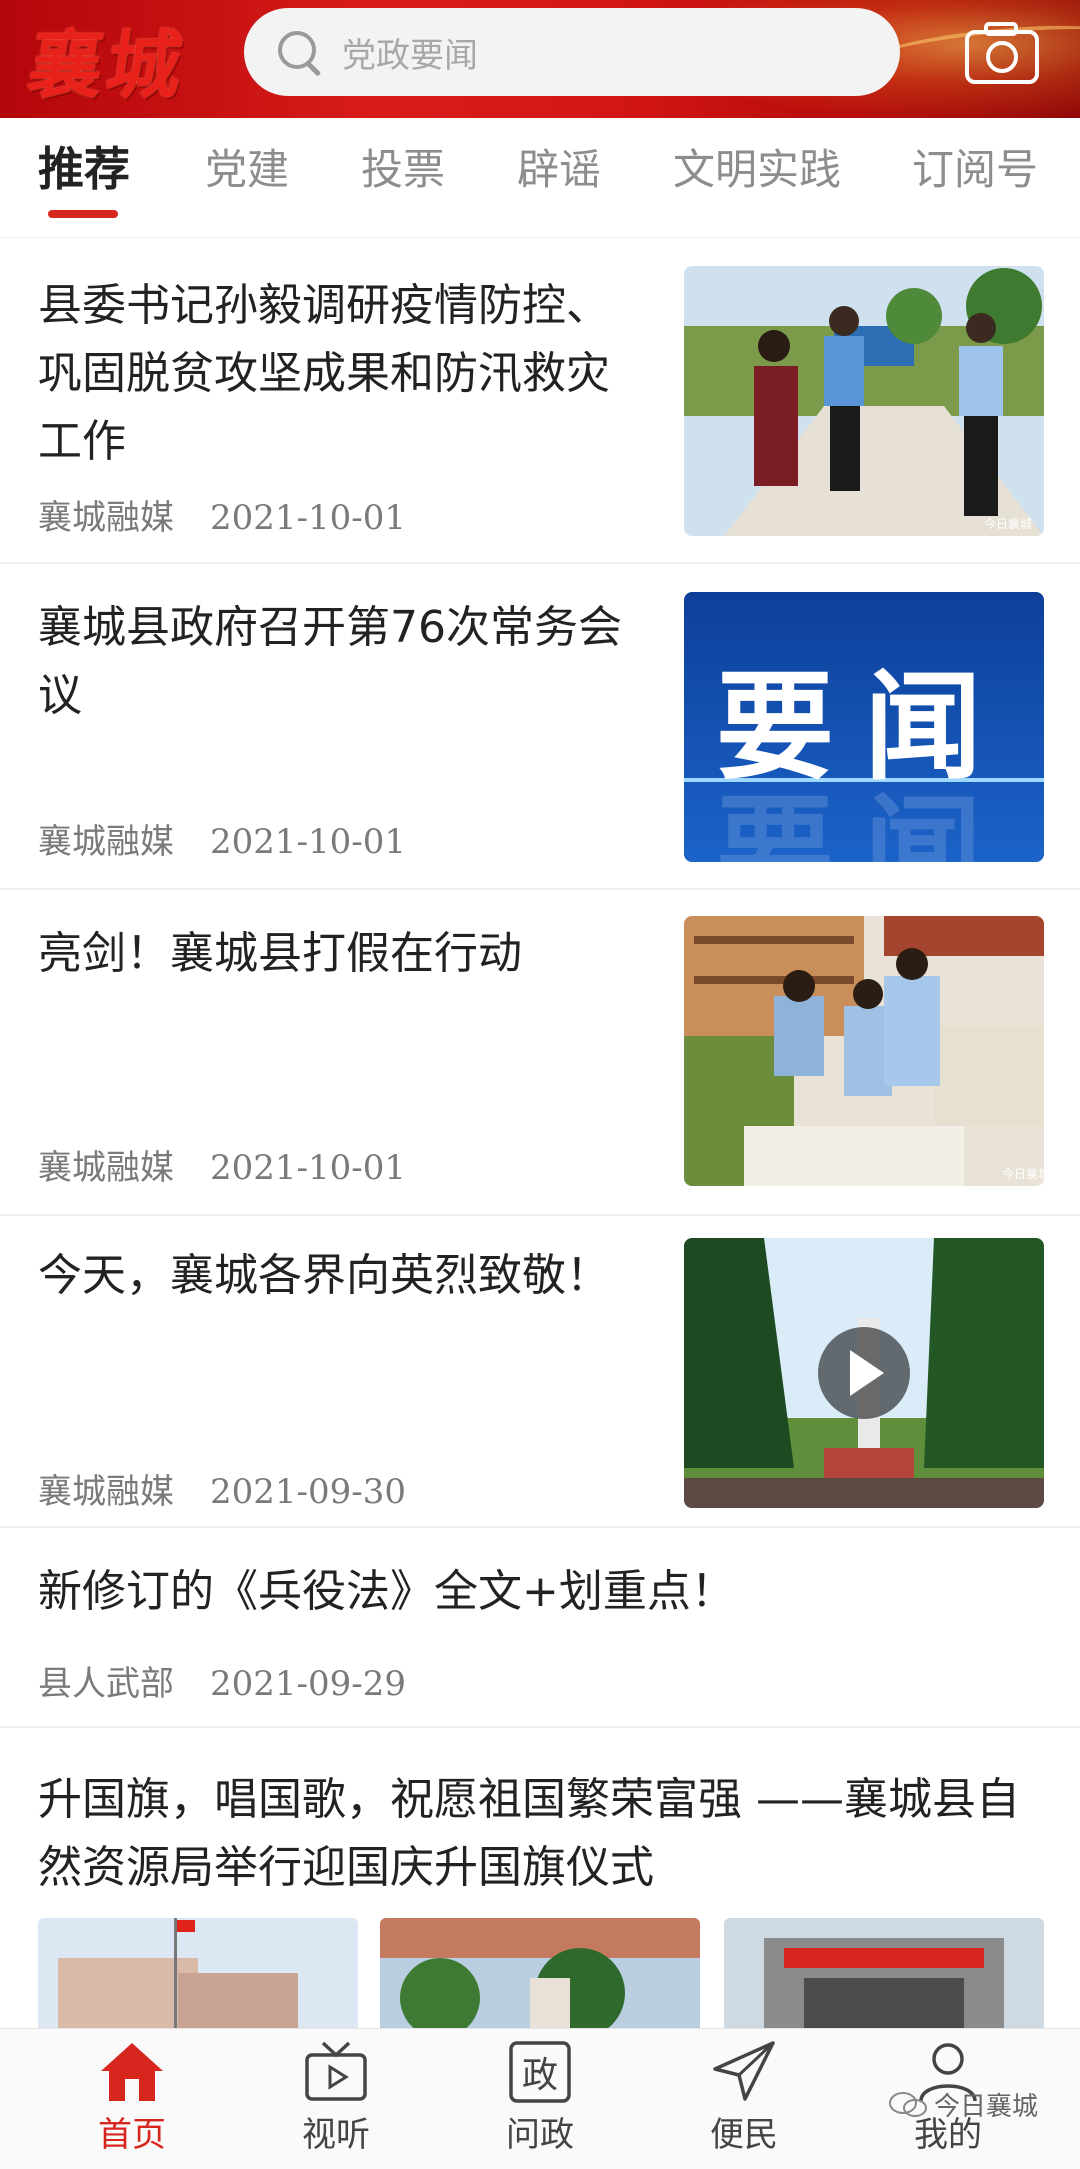 The image size is (1080, 2169). Describe the element at coordinates (986, 2107) in the screenshot. I see `watermark-text: 今日襄城` at that location.